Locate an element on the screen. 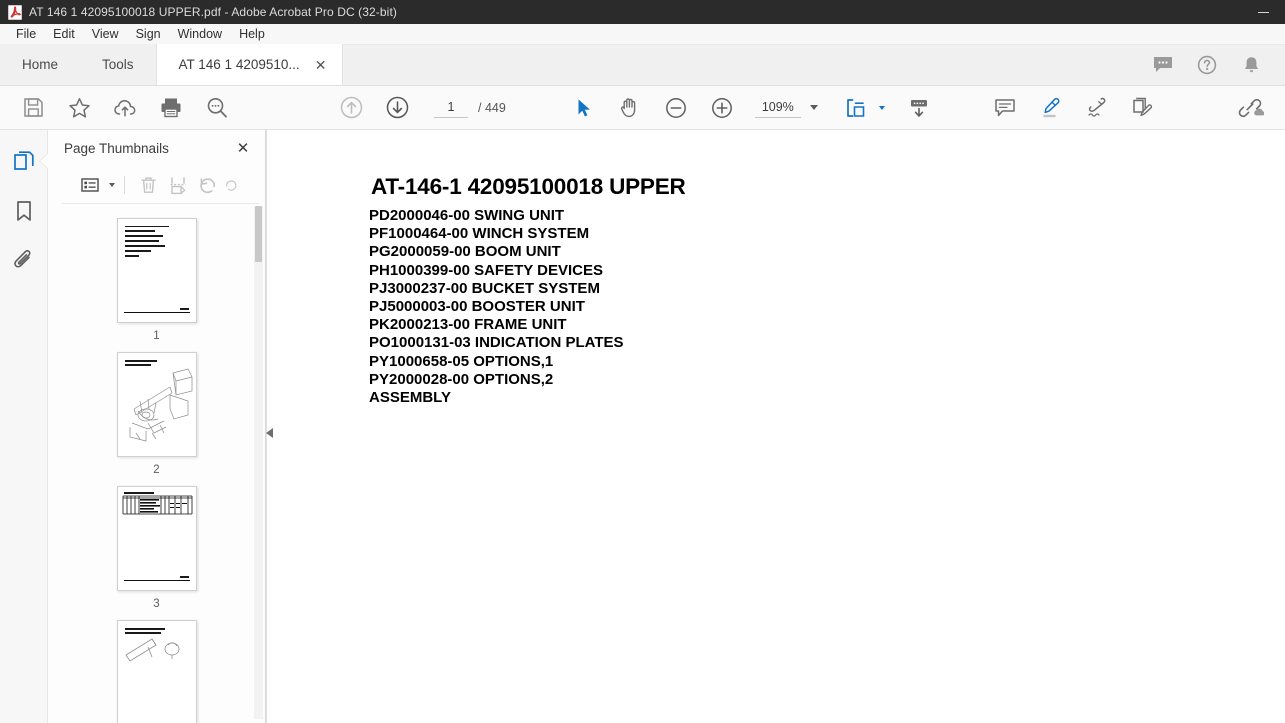 This screenshot has width=1285, height=723. page-number-input is located at coordinates (451, 107).